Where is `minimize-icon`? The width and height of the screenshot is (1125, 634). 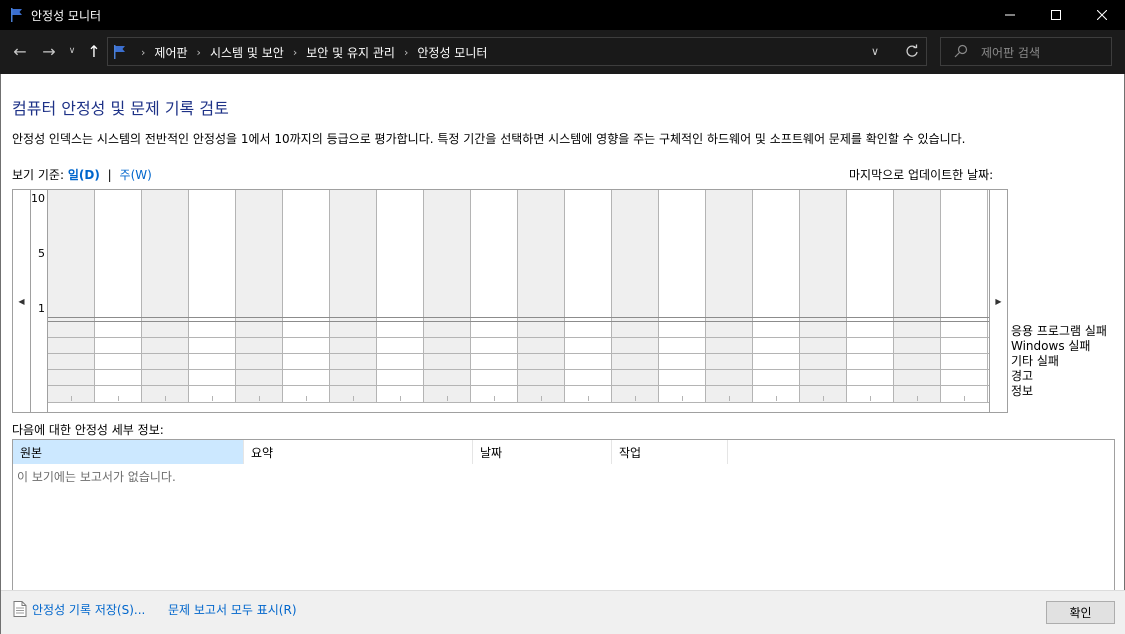 minimize-icon is located at coordinates (1010, 15).